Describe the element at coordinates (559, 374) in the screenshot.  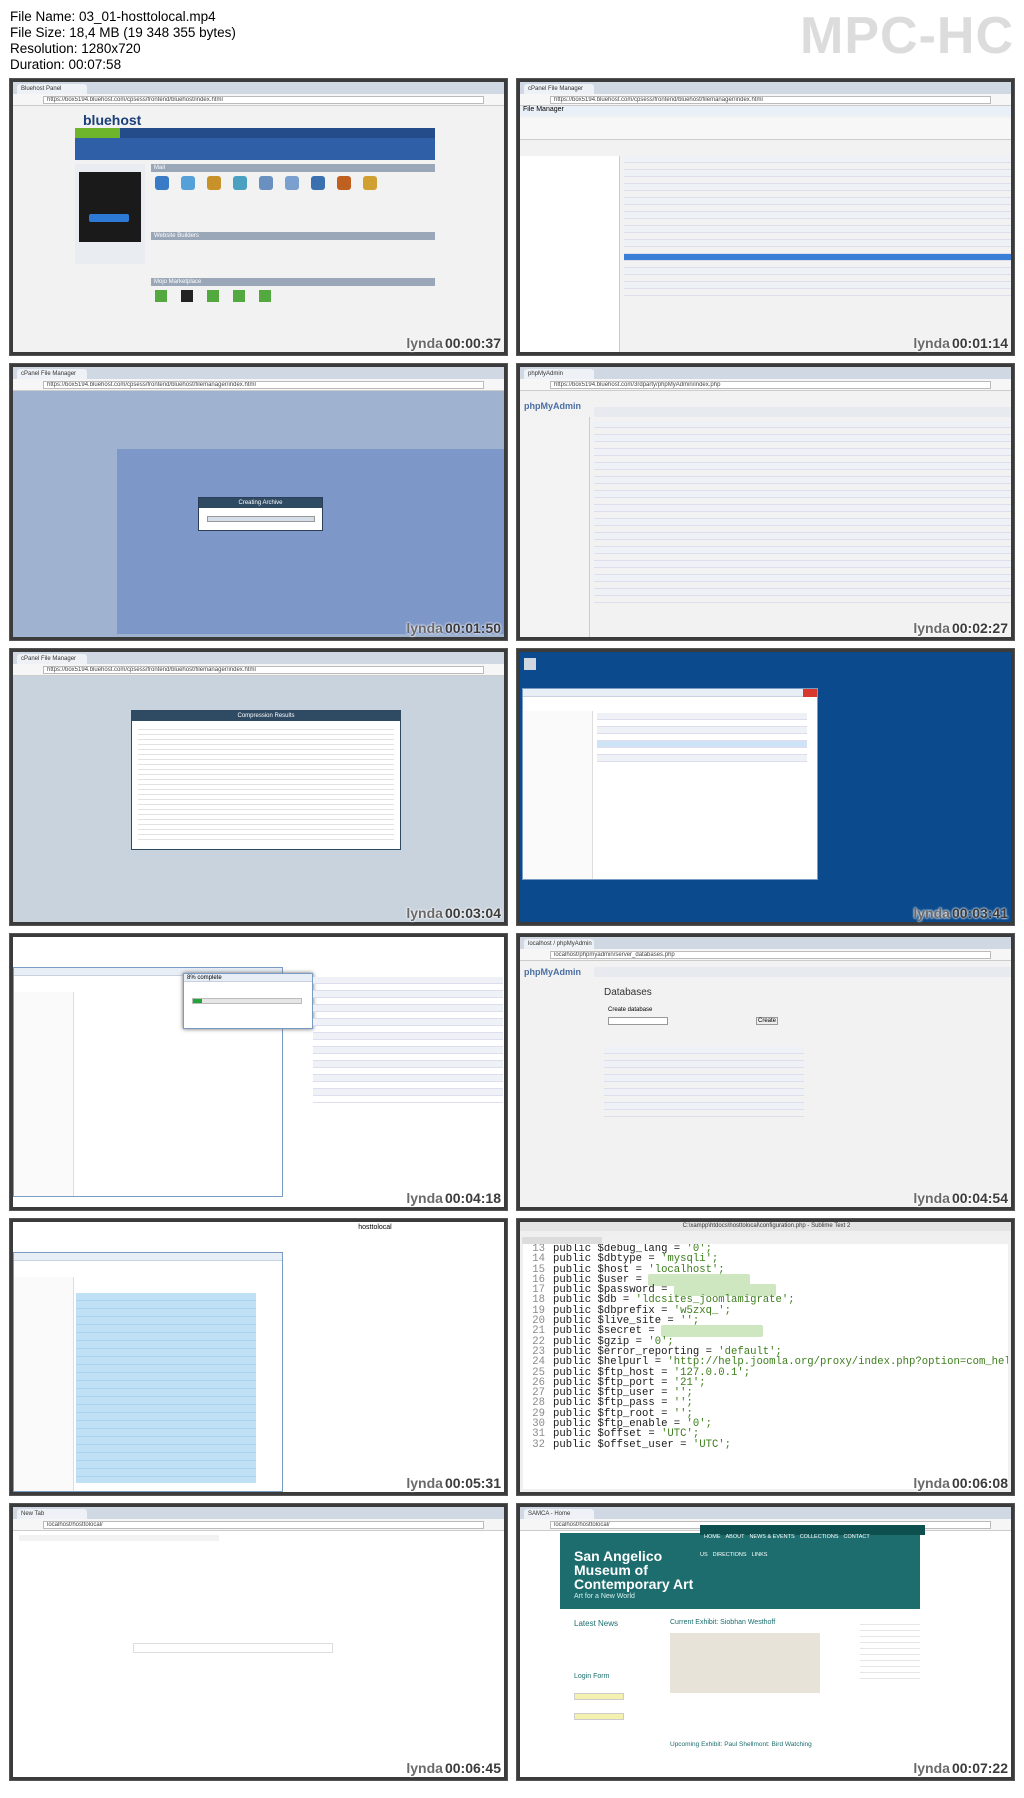
I see `tab: phpMyAdmin` at that location.